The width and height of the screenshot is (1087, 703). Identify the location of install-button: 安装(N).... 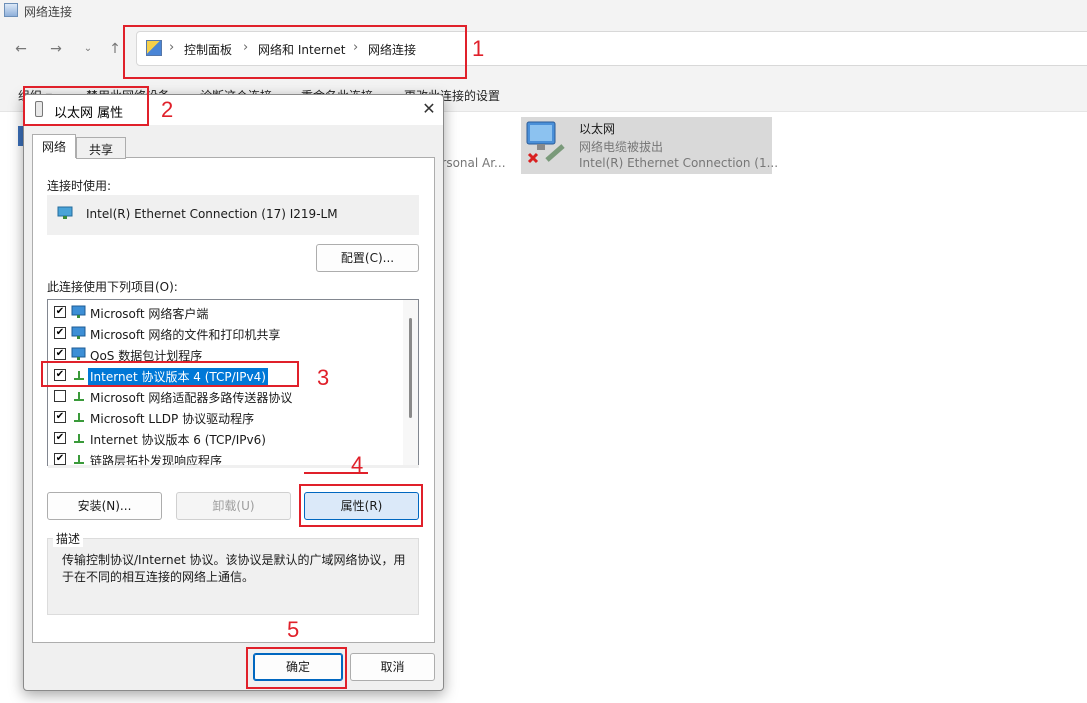
(104, 506).